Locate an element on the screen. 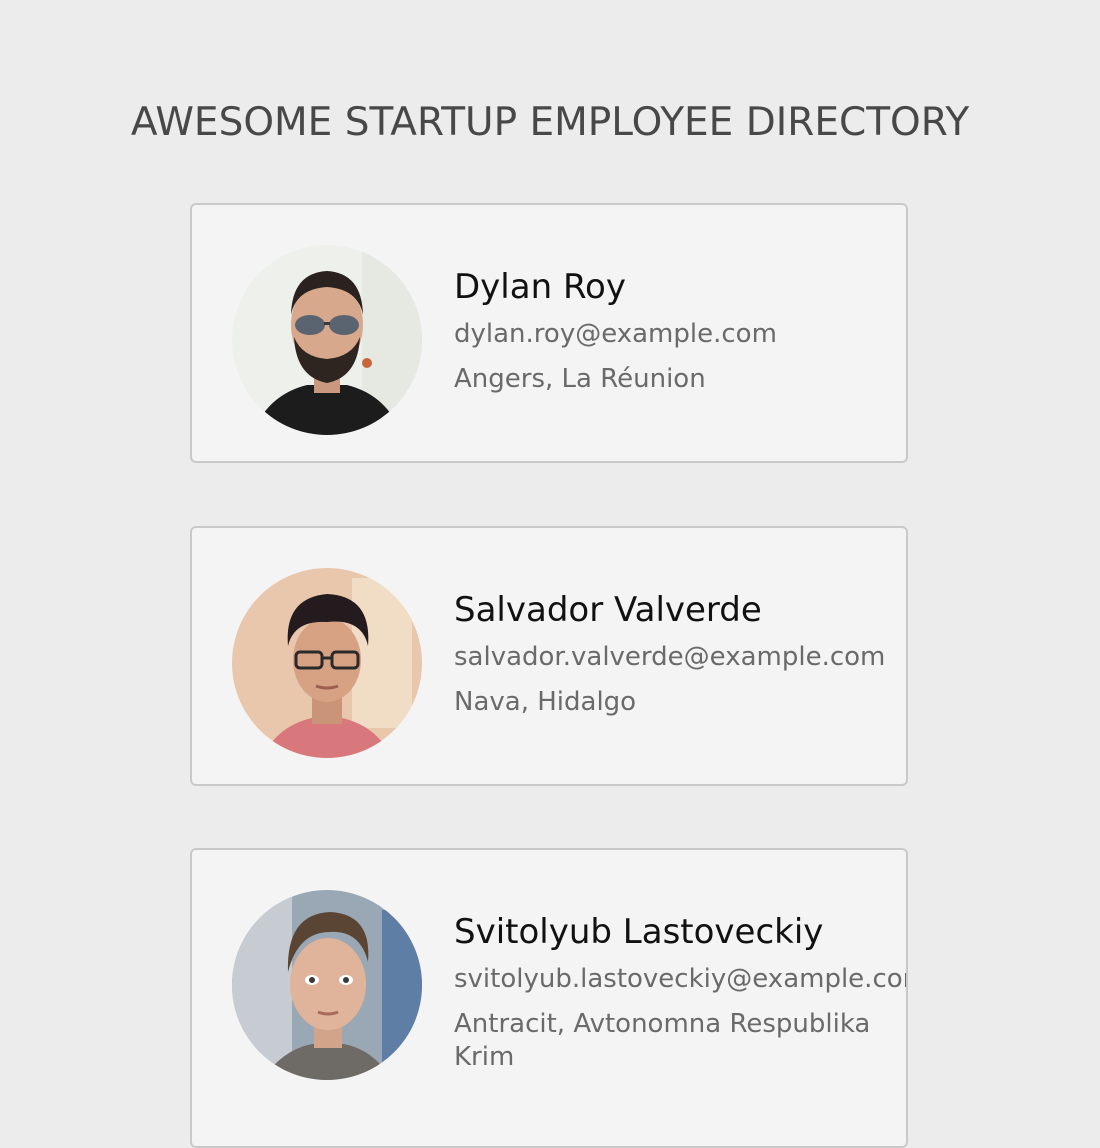 This screenshot has width=1100, height=1148. employee-name: Salvador Valverde is located at coordinates (608, 610).